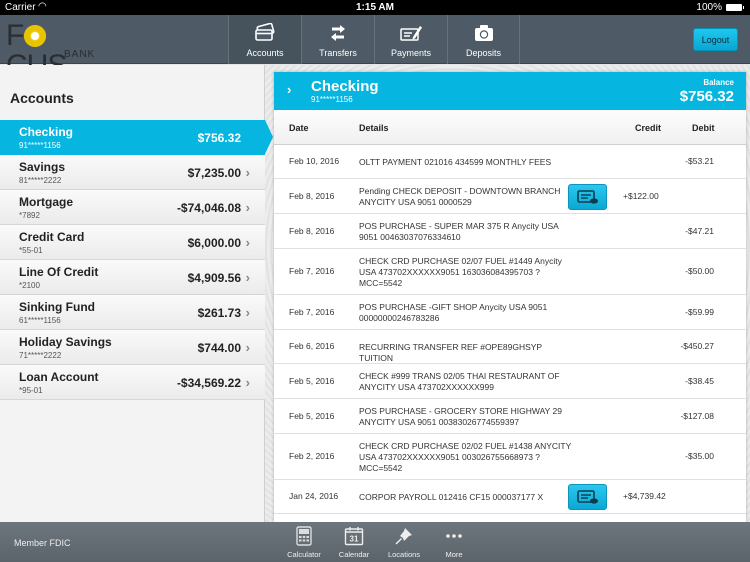  I want to click on transfer-arrows-icon, so click(338, 33).